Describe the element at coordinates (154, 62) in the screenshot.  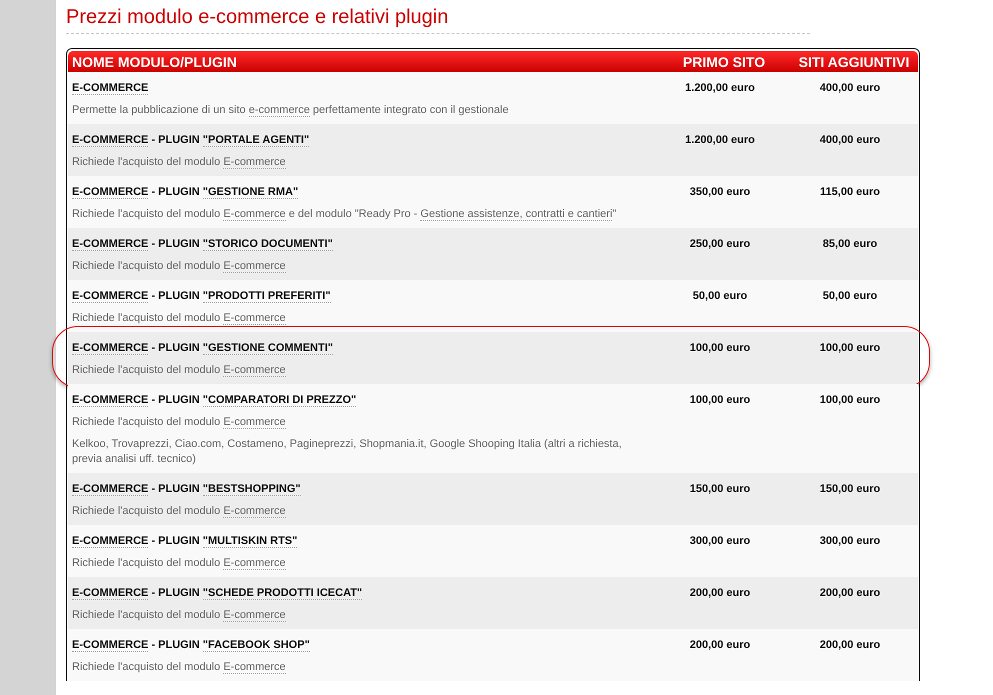
I see `column-header: NOME MODULO/PLUGIN` at that location.